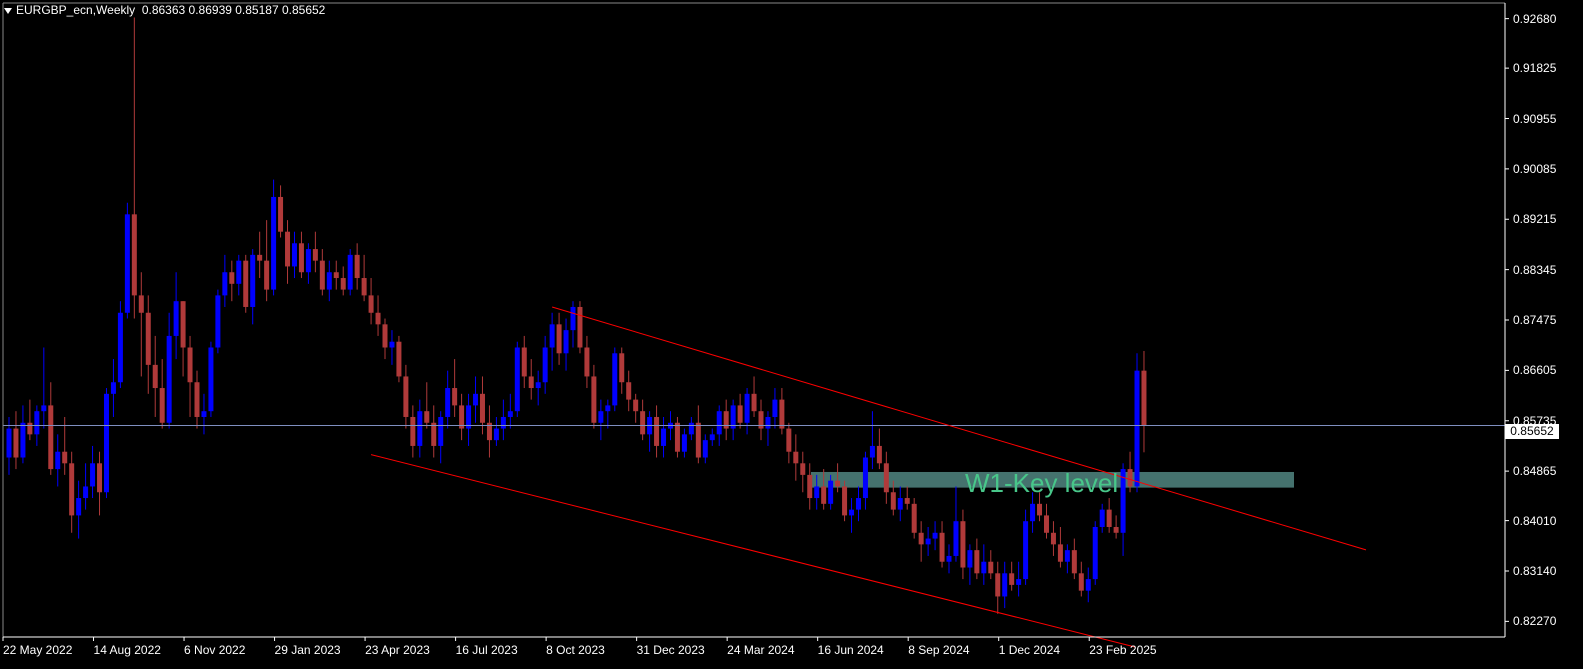 The height and width of the screenshot is (669, 1583). What do you see at coordinates (76, 10) in the screenshot?
I see `symbol-label: EURGBP_ecn,Weekly` at bounding box center [76, 10].